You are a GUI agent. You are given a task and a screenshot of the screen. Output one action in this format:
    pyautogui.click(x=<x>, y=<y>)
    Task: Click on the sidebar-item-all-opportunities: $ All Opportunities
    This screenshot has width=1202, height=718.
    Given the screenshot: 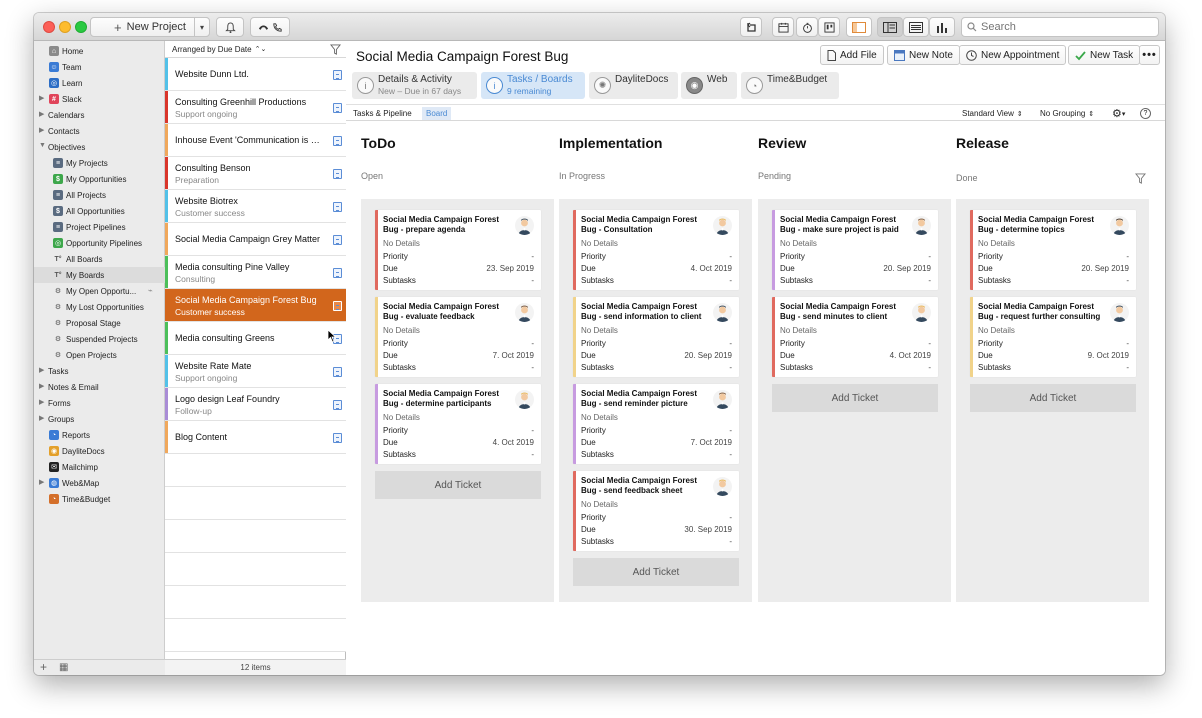 What is the action you would take?
    pyautogui.click(x=99, y=211)
    